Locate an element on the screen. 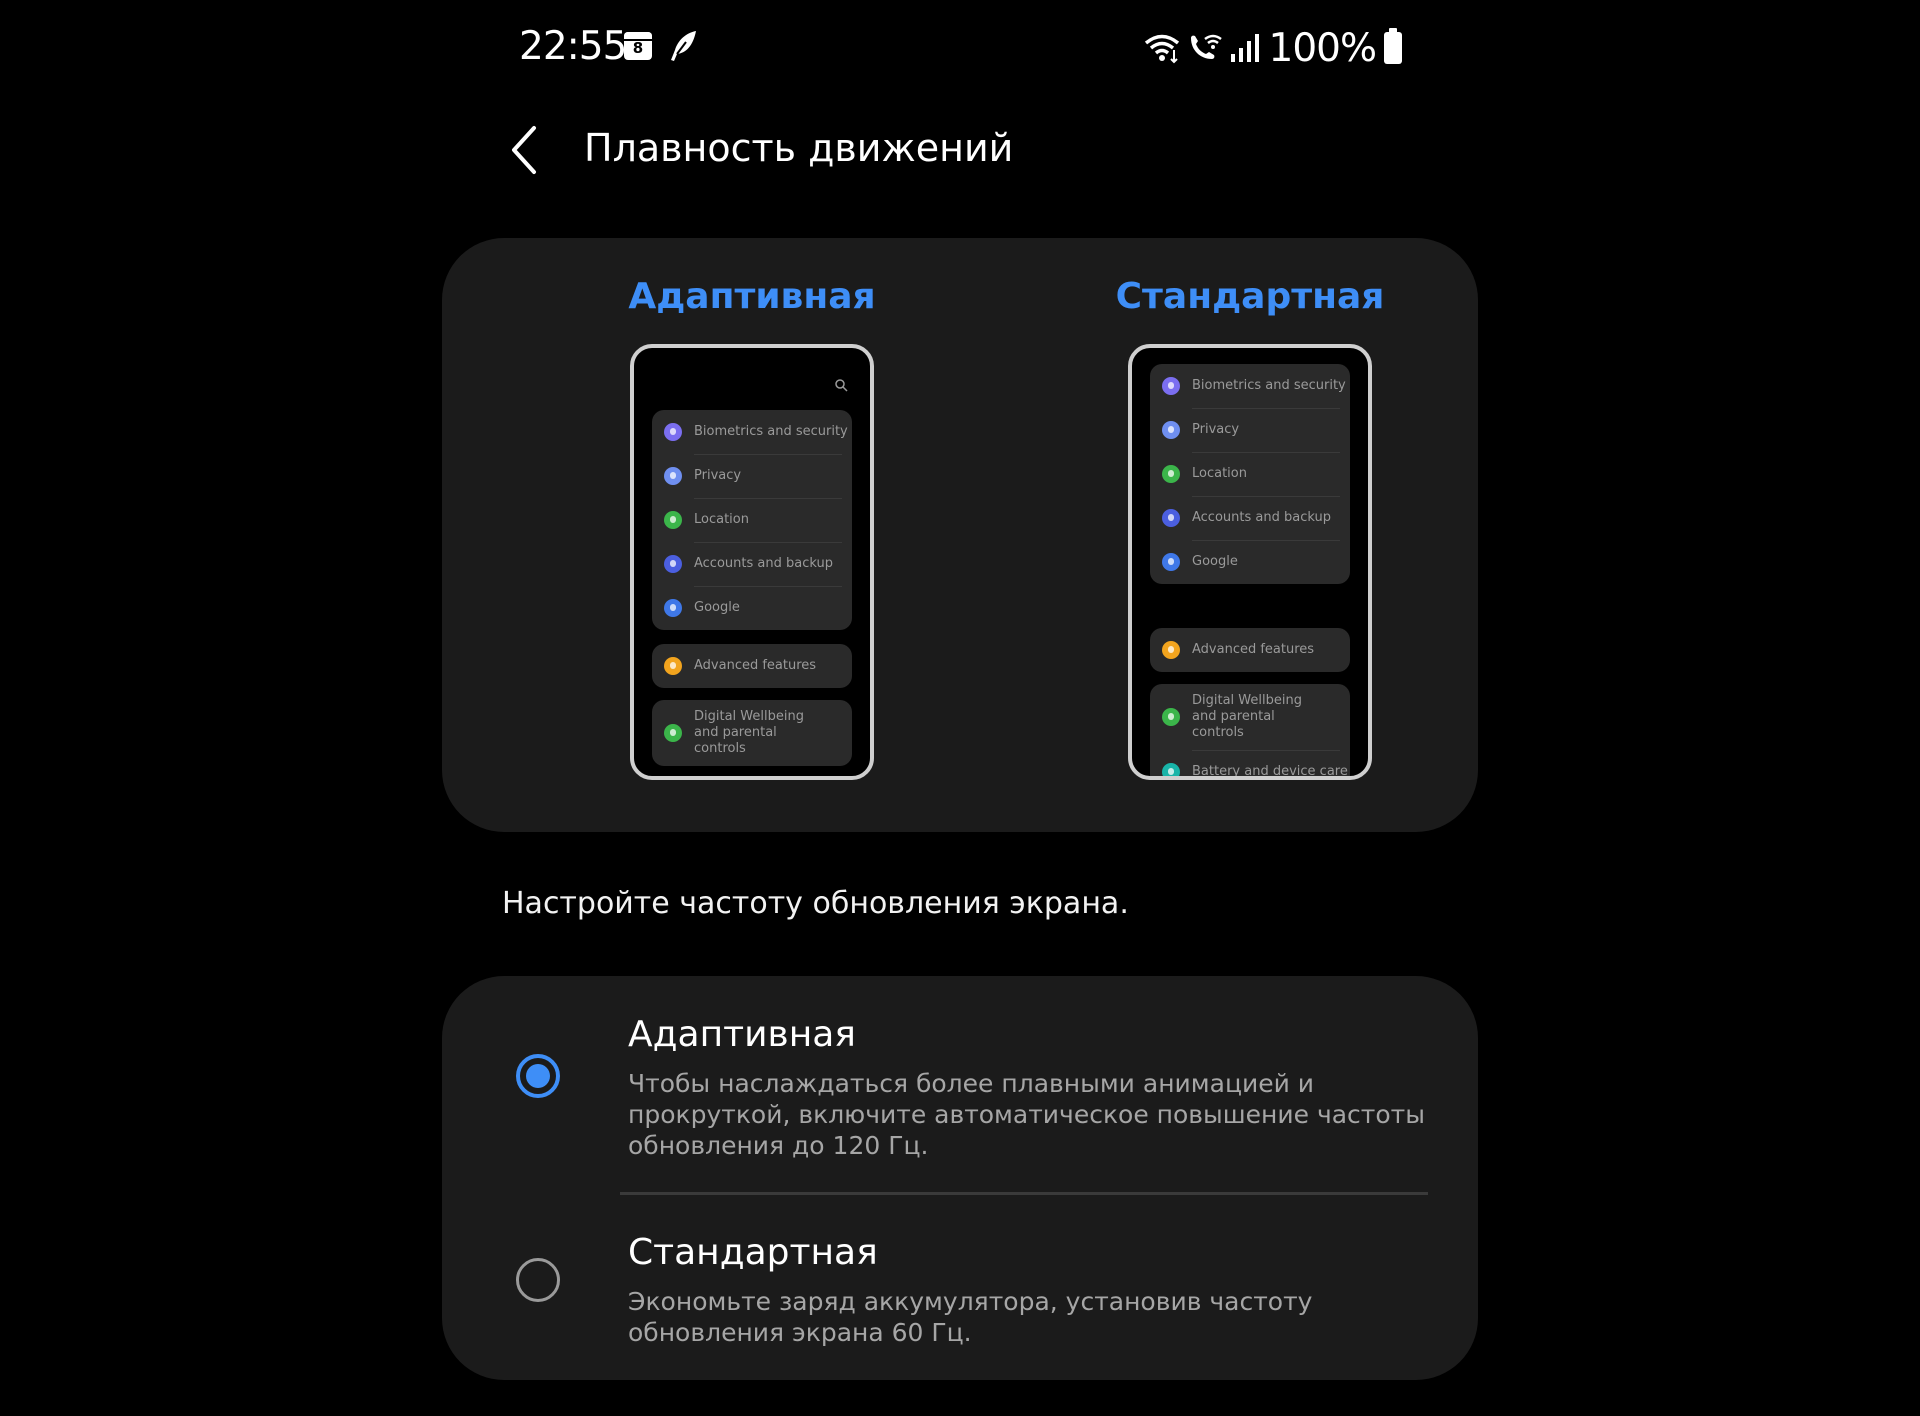 The image size is (1920, 1416). chevron-left-icon is located at coordinates (524, 150).